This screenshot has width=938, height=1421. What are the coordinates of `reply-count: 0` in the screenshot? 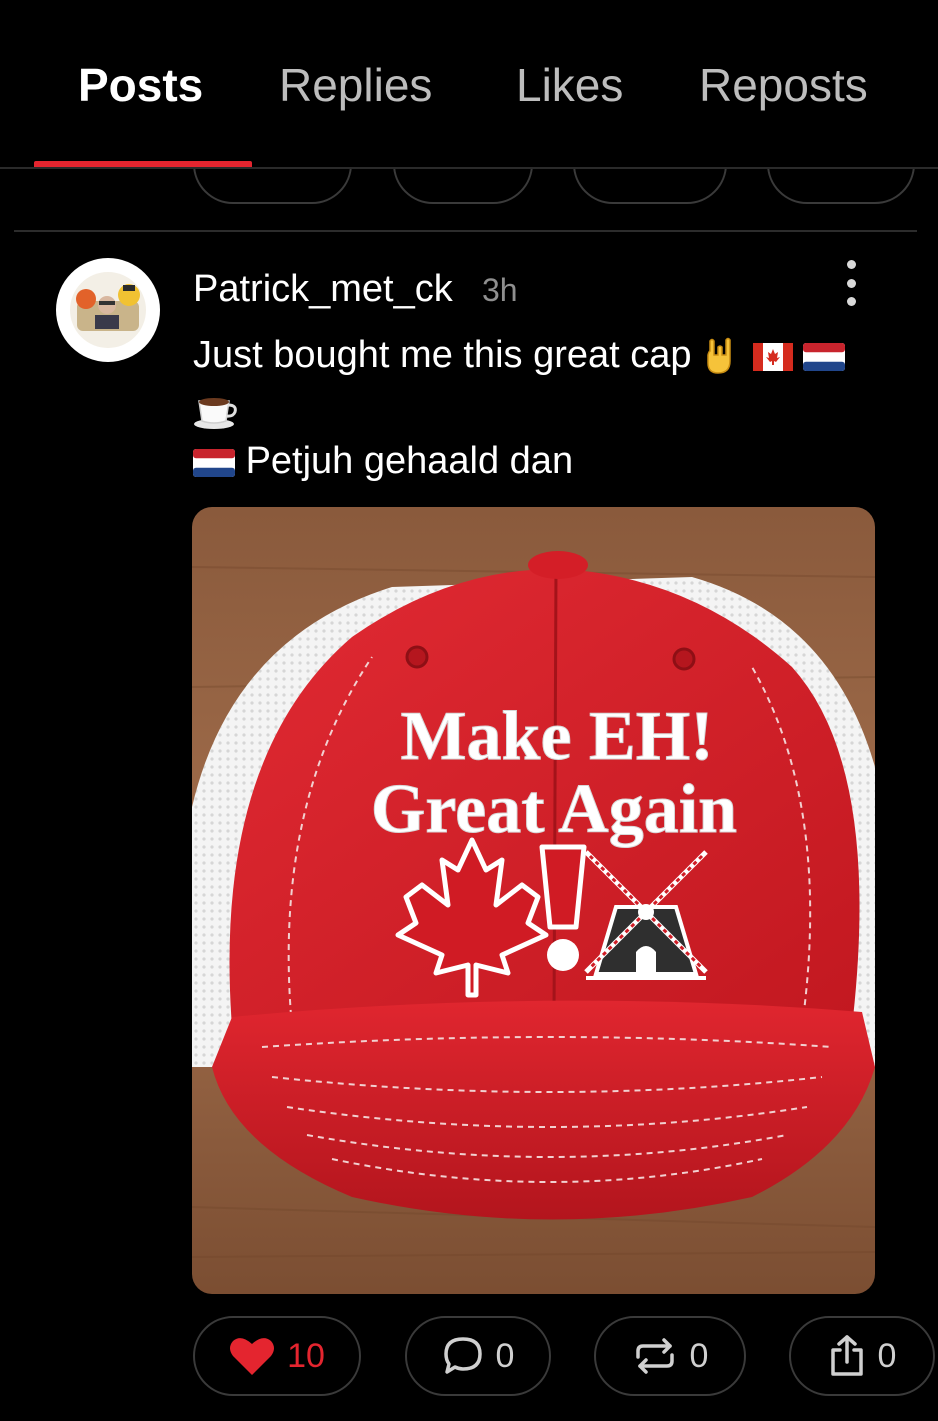 It's located at (505, 1355).